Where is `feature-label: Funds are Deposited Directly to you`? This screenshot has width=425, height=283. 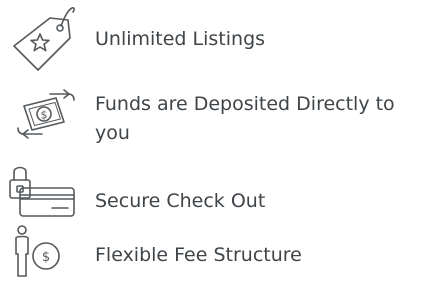
feature-label: Funds are Deposited Directly to you is located at coordinates (245, 118).